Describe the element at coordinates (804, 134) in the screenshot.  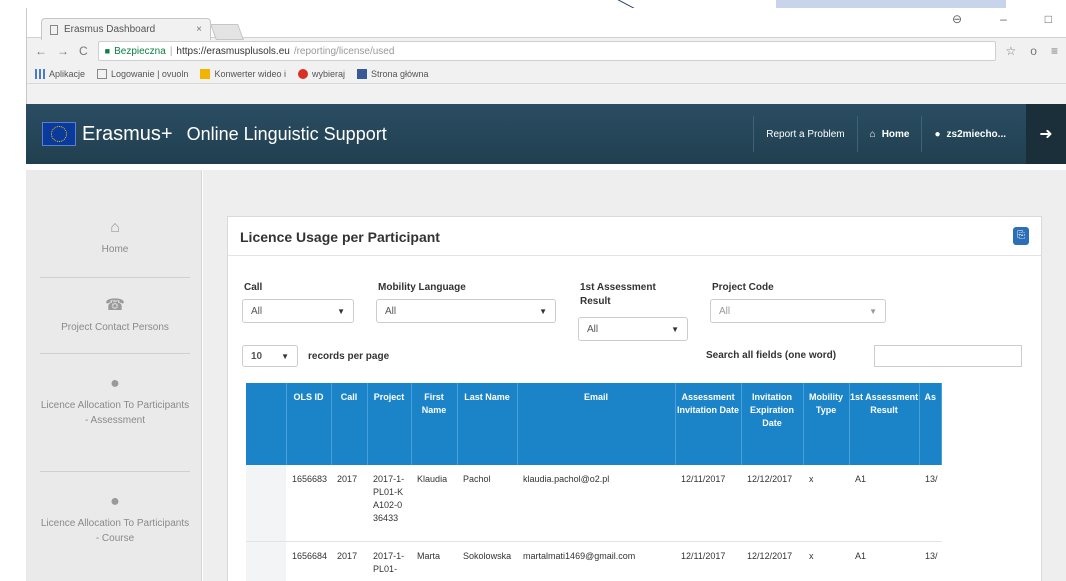
I see `report-problem-link: Report a Problem` at that location.